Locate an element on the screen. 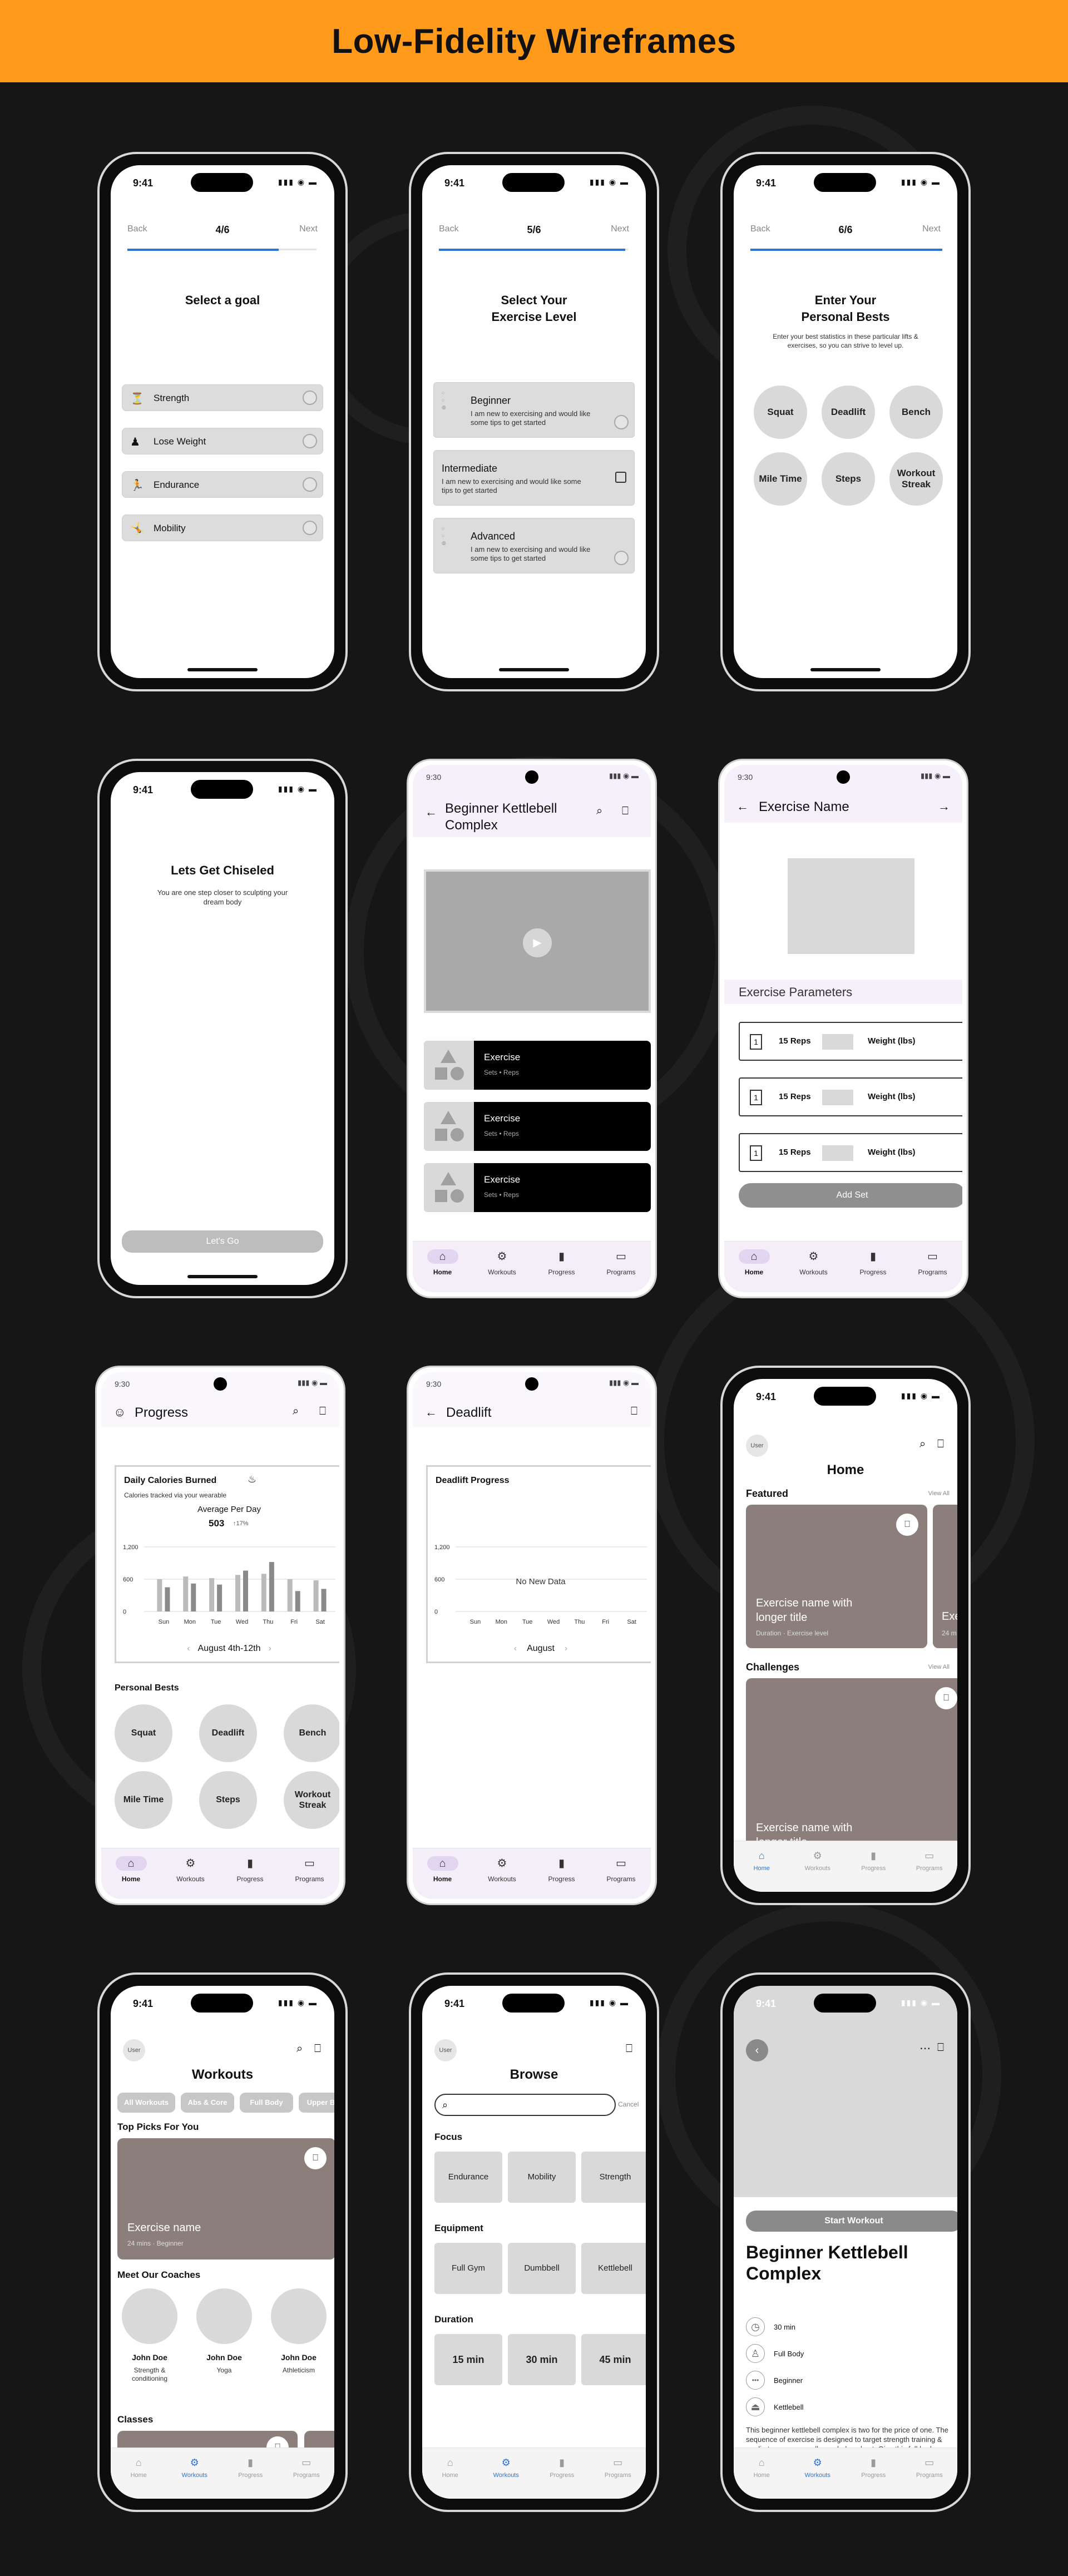  pb-item: Squat is located at coordinates (143, 1733).